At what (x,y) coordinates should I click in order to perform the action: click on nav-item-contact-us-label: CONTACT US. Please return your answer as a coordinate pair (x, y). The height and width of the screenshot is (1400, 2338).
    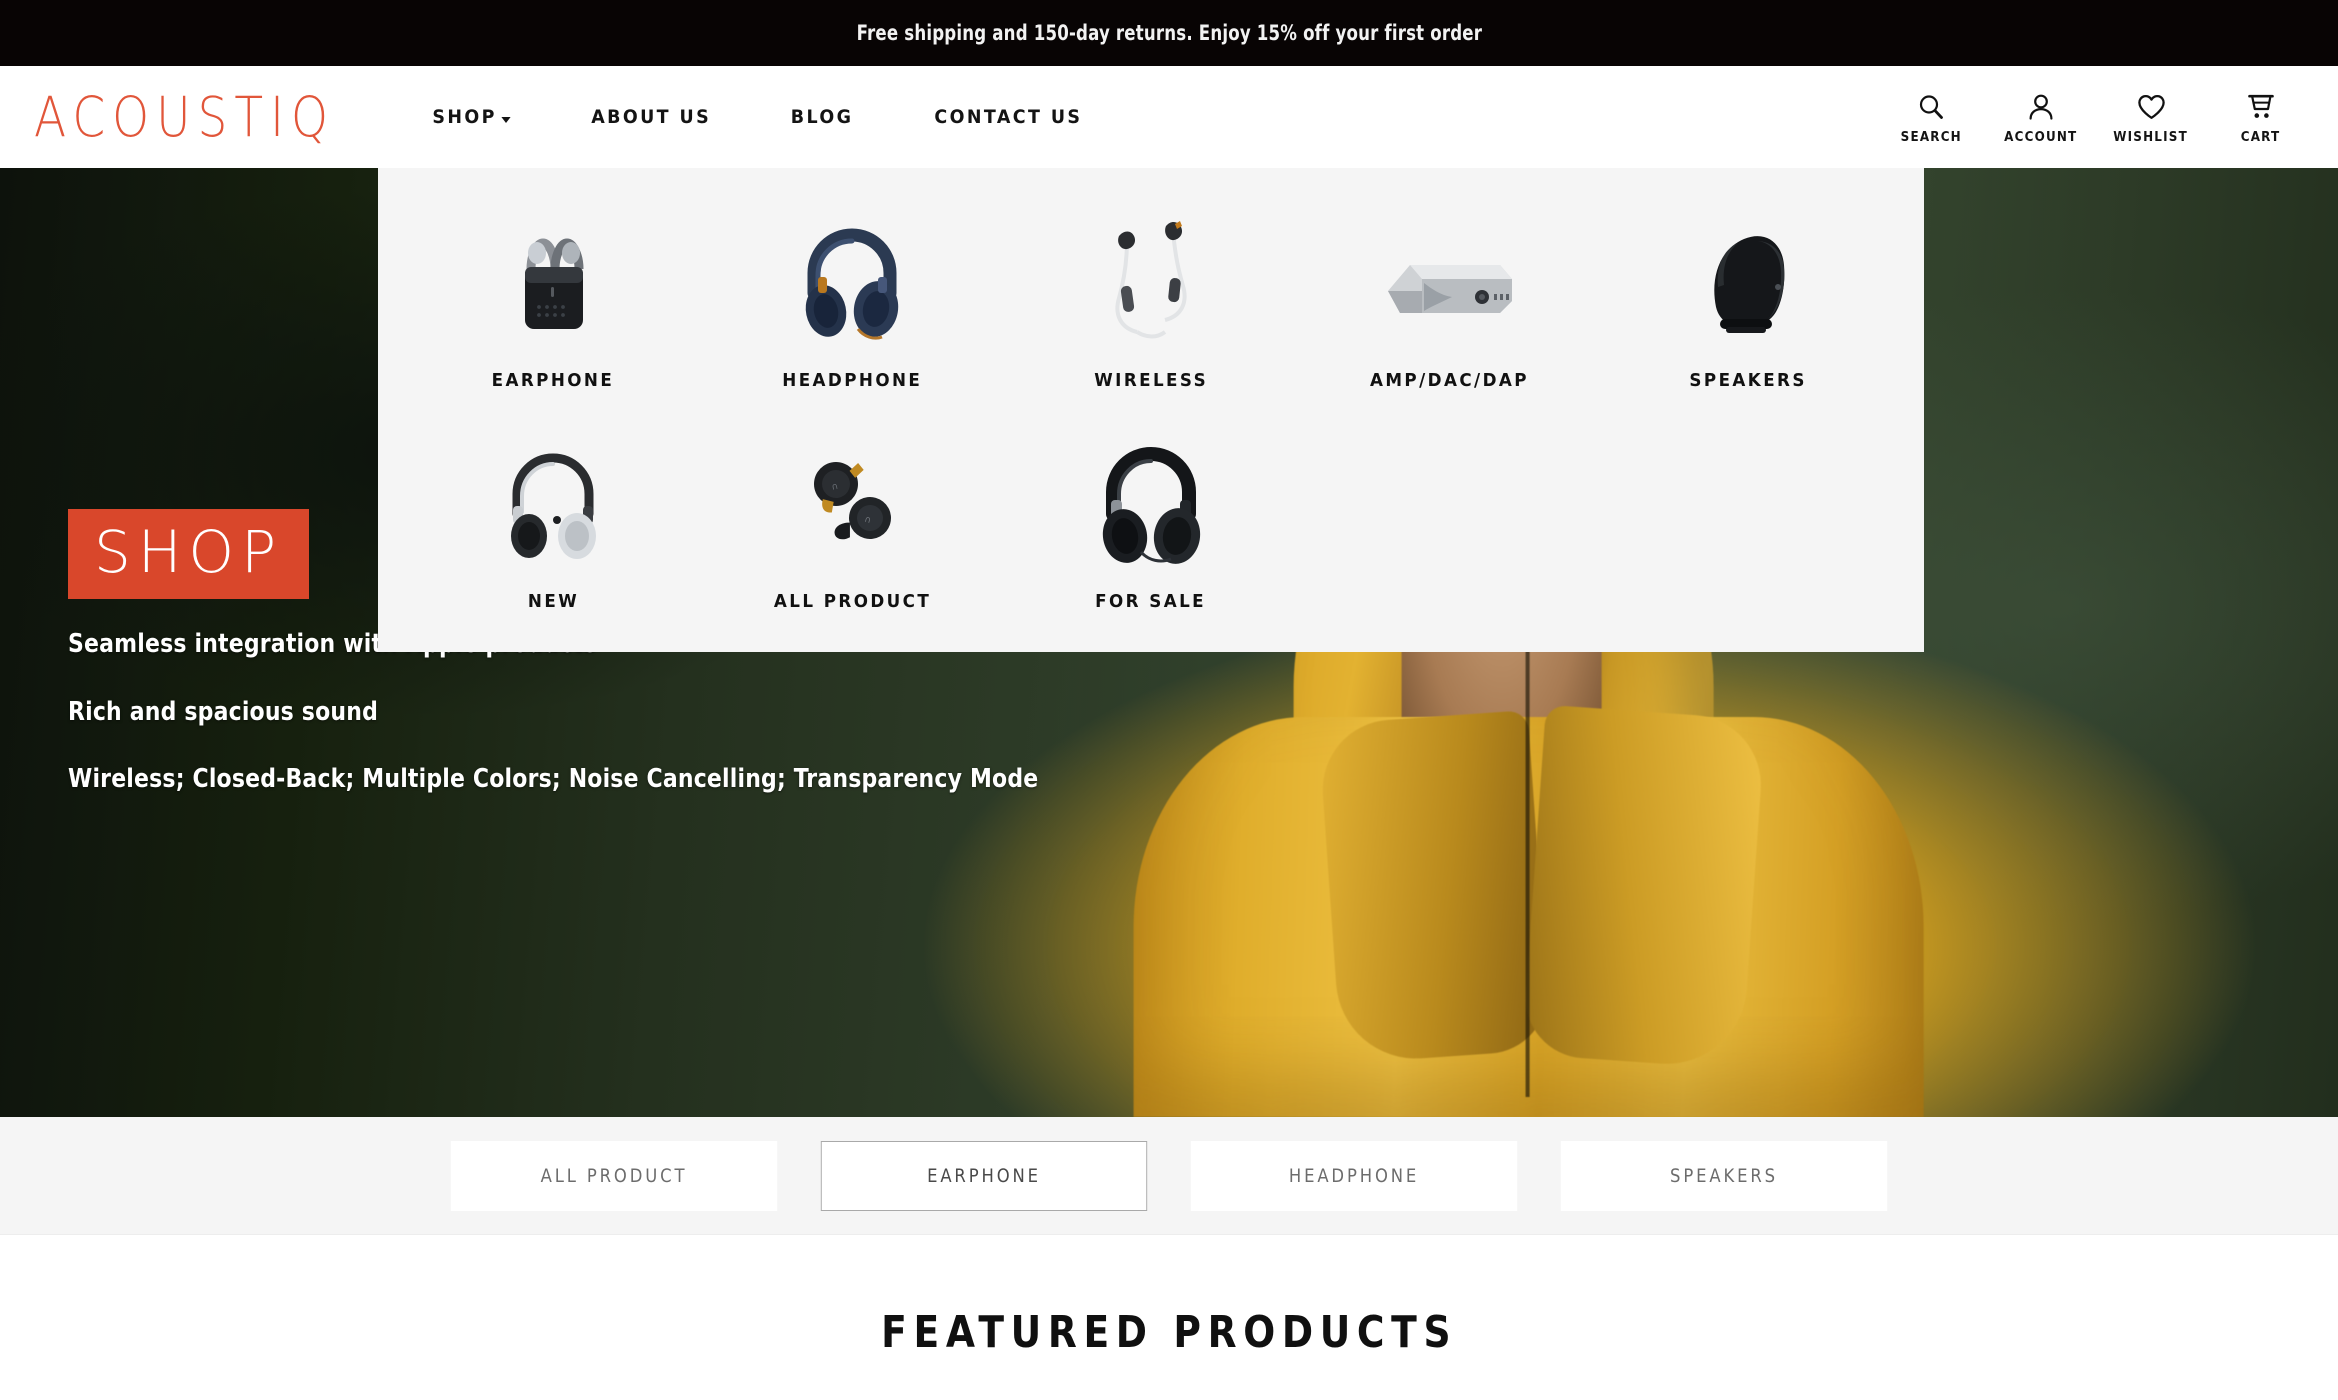
    Looking at the image, I should click on (1008, 117).